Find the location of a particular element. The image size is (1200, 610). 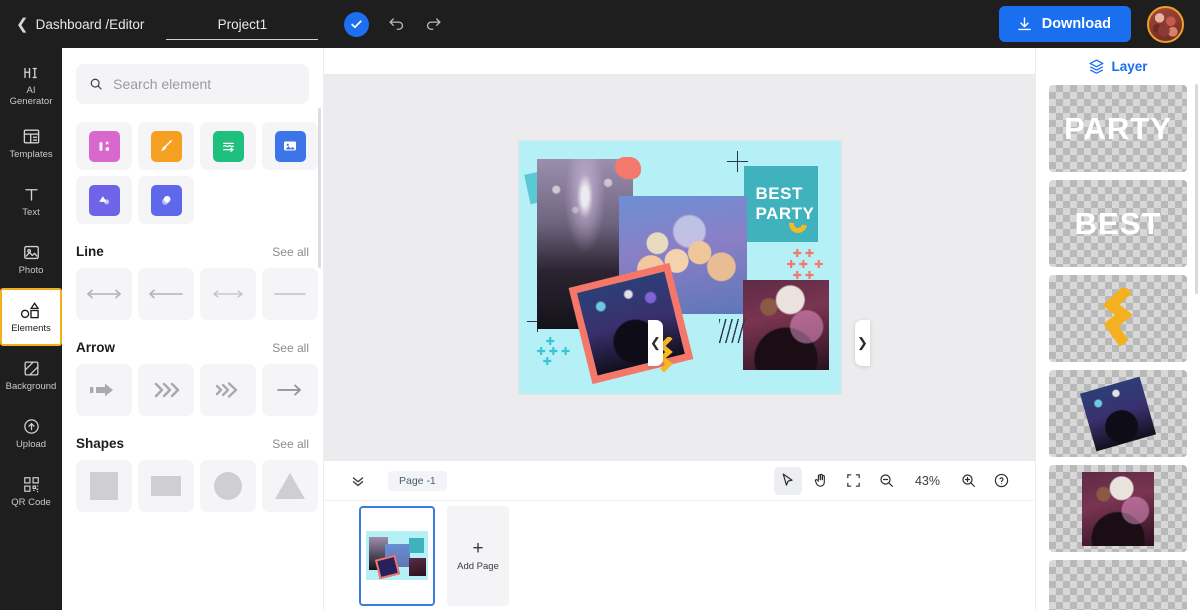

double-chevron-down-icon is located at coordinates (358, 481).